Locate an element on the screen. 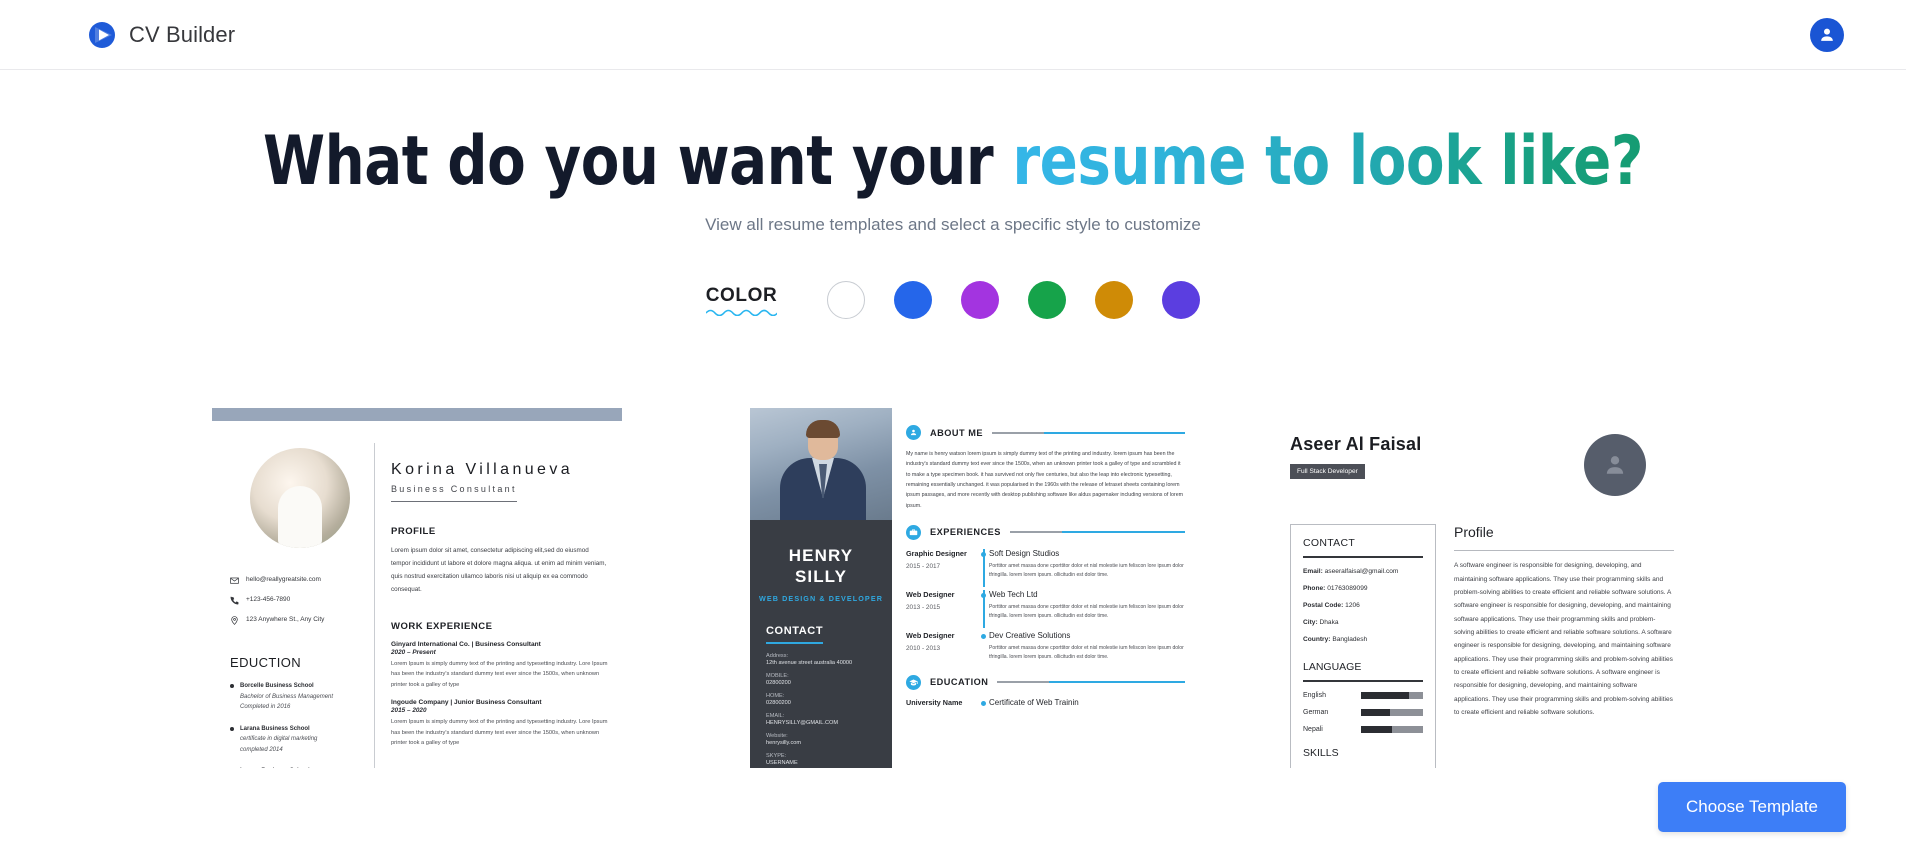  contact-row: City: Dhaka is located at coordinates (1363, 622).